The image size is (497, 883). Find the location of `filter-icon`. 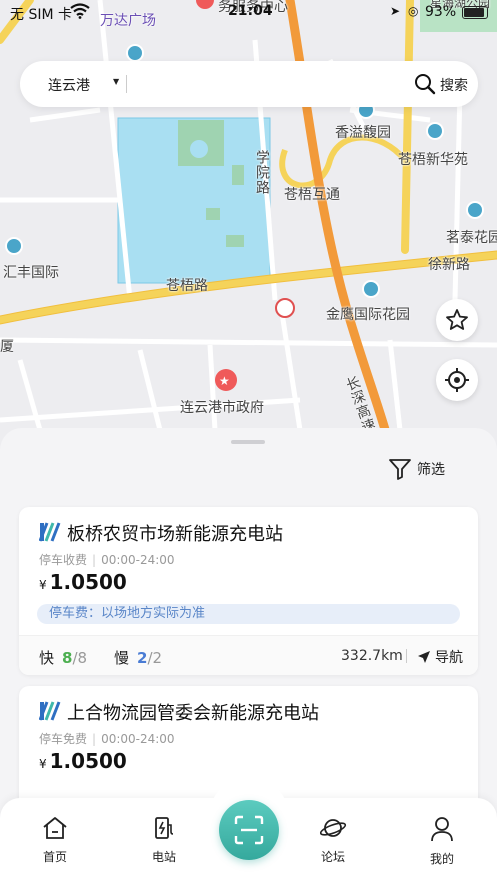

filter-icon is located at coordinates (400, 469).